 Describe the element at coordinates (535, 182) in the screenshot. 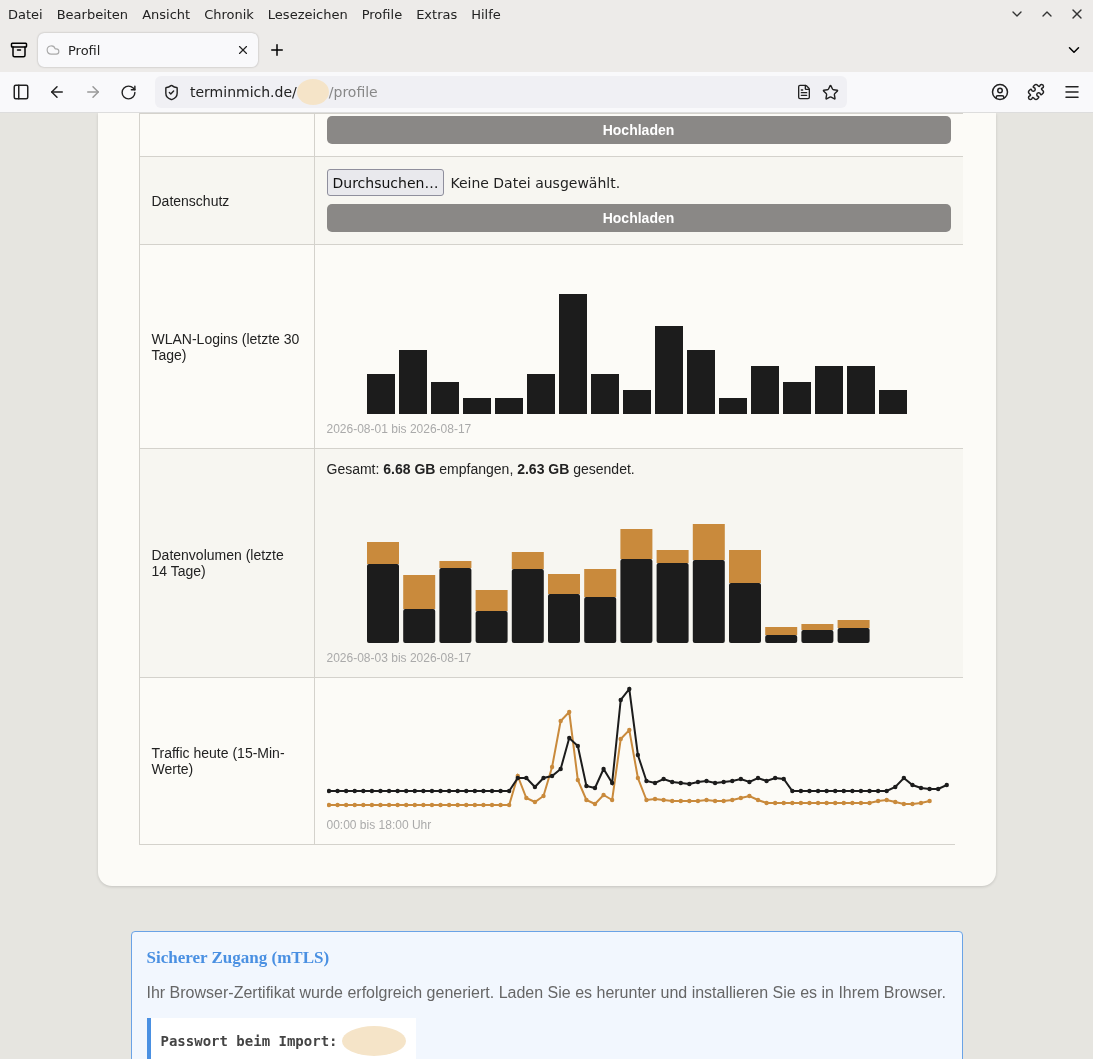

I see `file-status: Keine Datei ausgewählt.` at that location.